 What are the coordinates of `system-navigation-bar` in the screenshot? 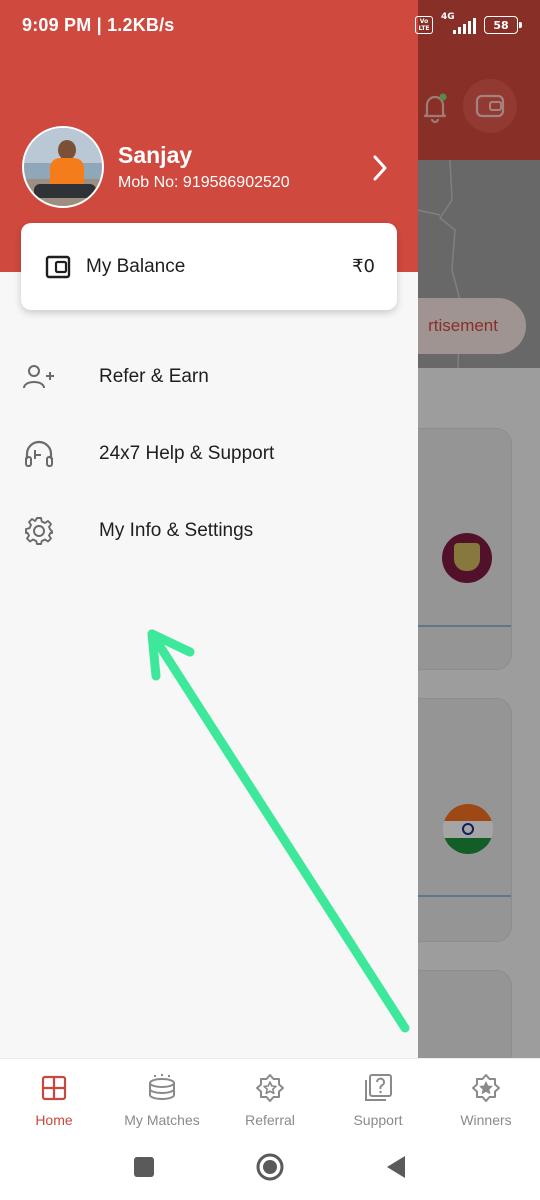 It's located at (270, 1168).